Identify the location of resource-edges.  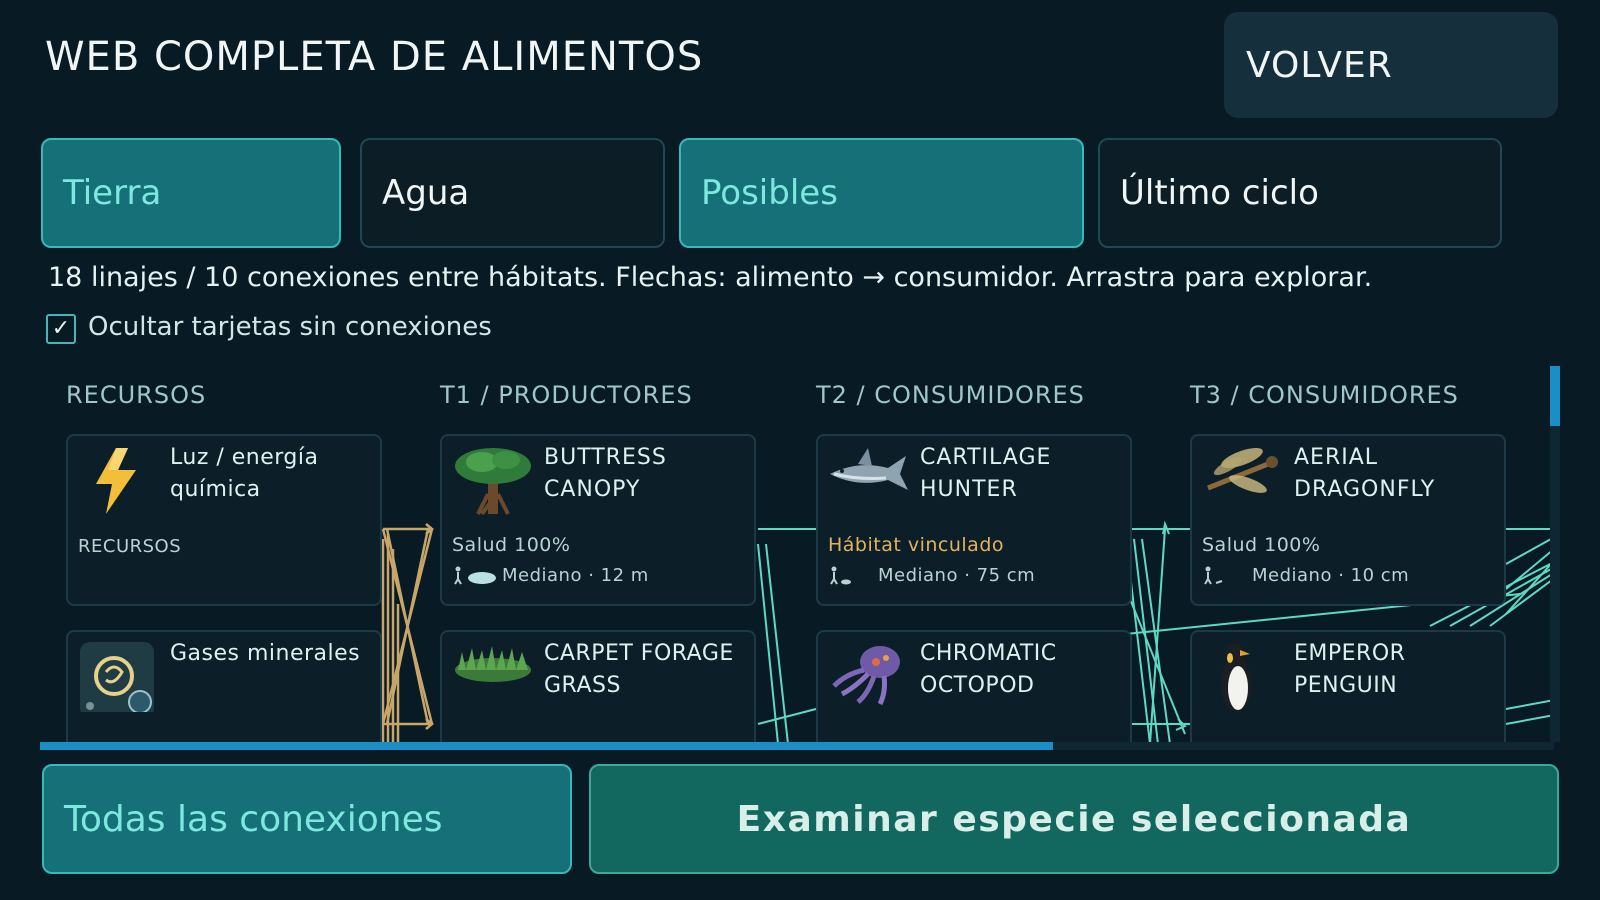
(407, 633).